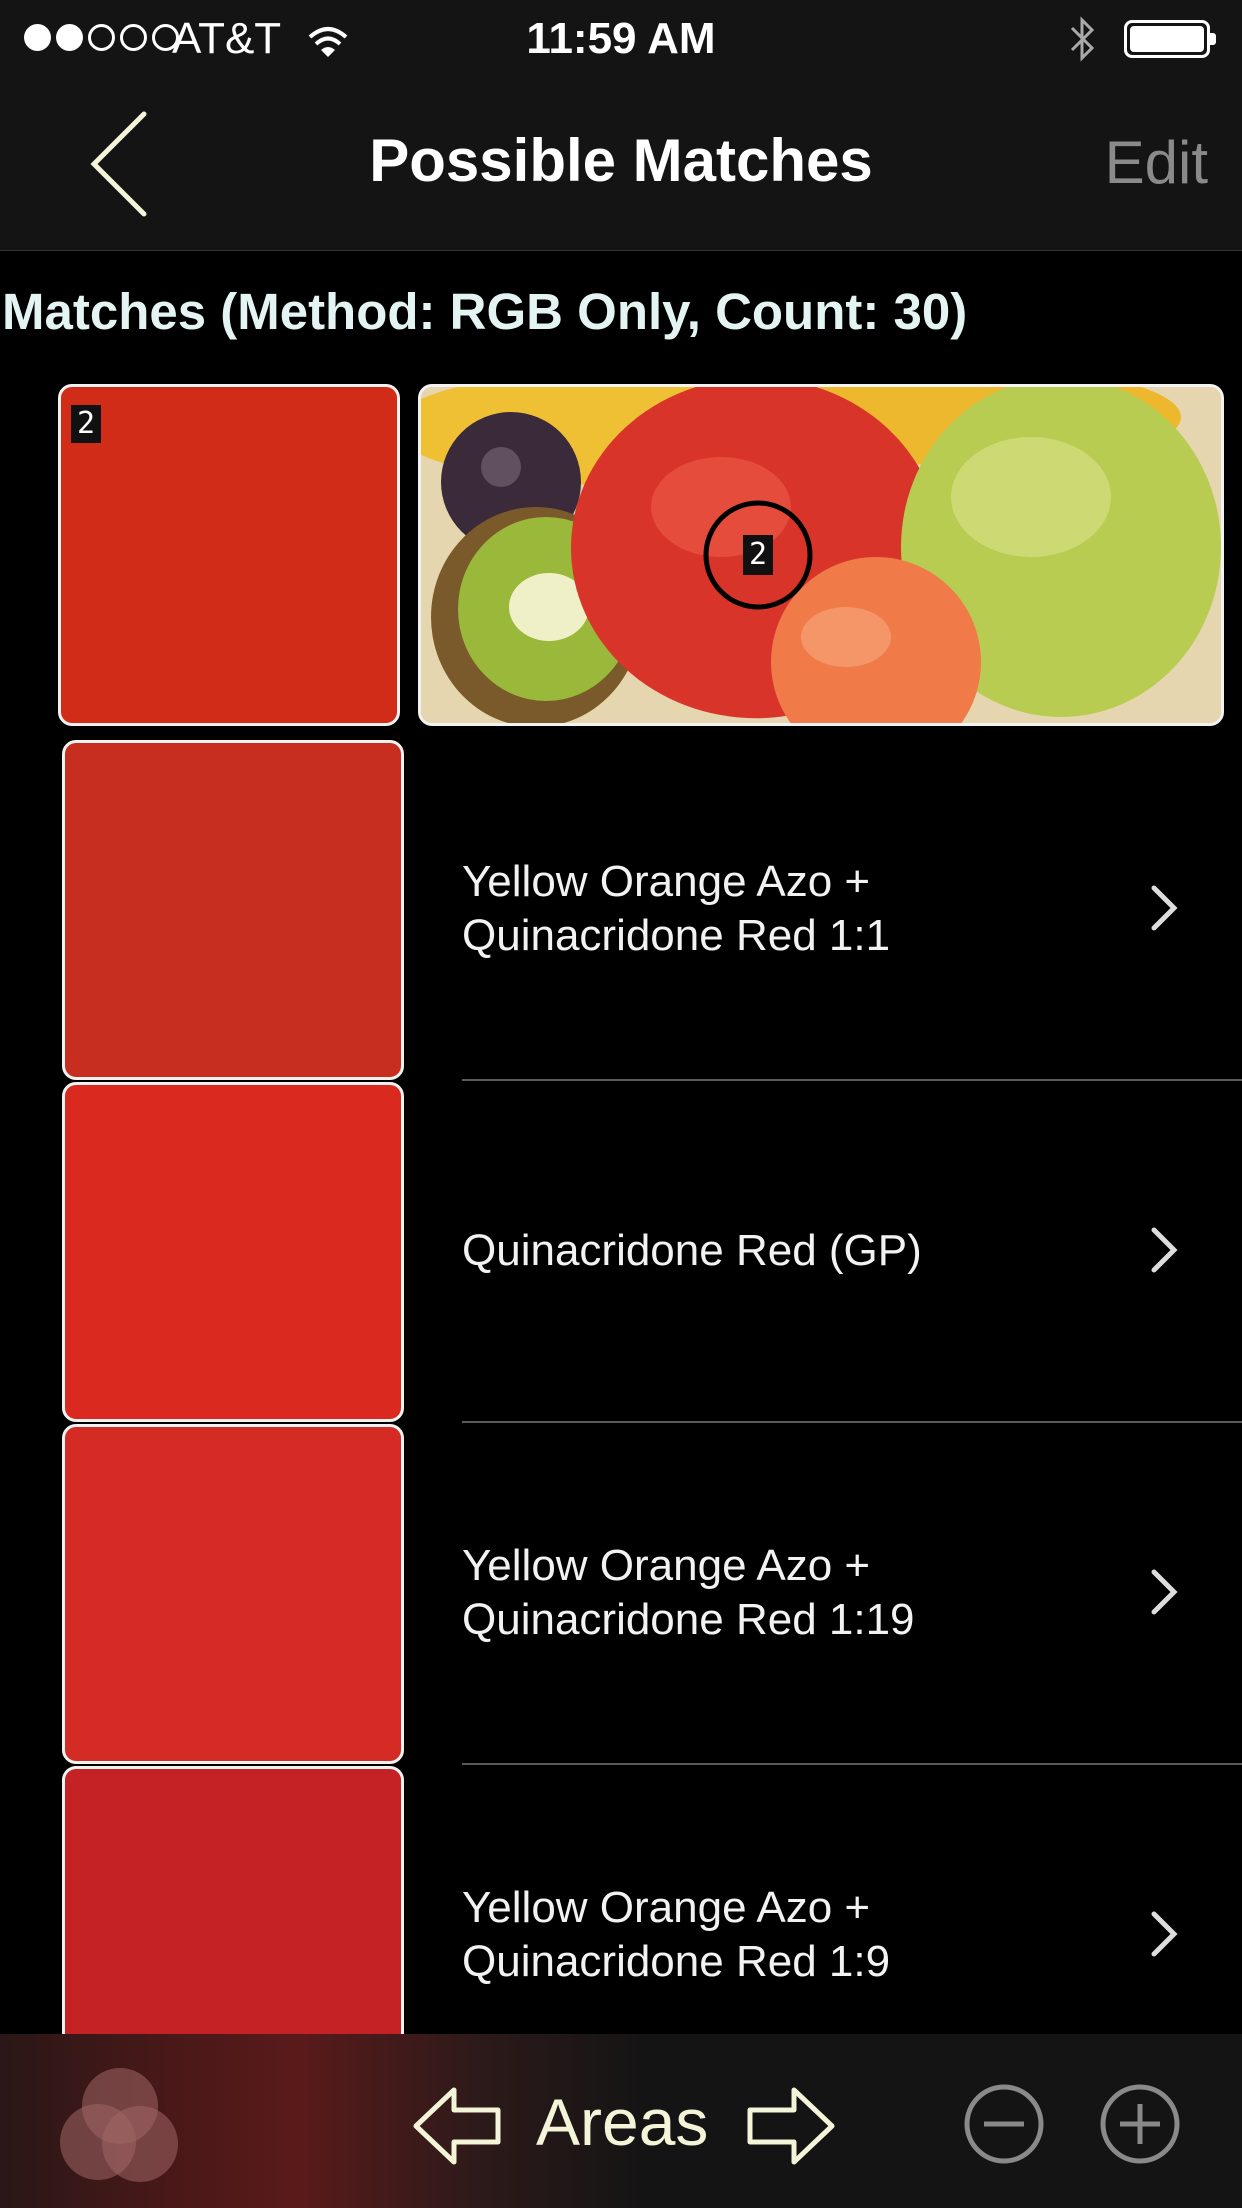 Image resolution: width=1242 pixels, height=2208 pixels. I want to click on source-photo: 2, so click(821, 555).